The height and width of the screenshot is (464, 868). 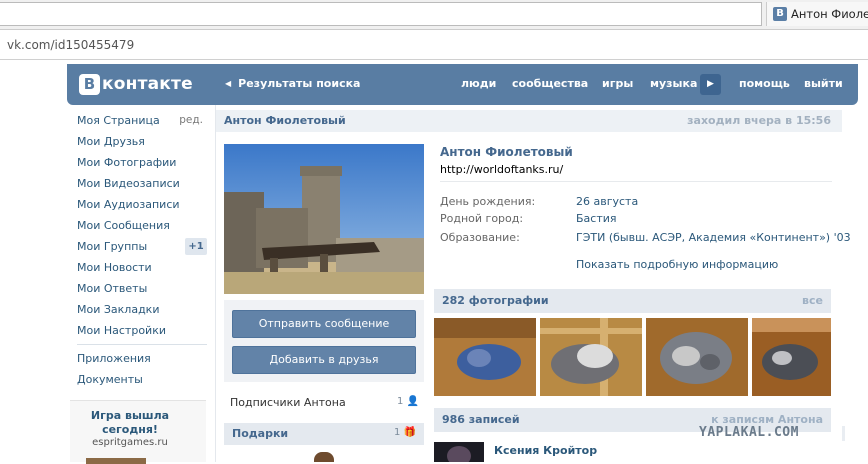 I want to click on watermark: YAPLAKAL.COM, so click(x=770, y=433).